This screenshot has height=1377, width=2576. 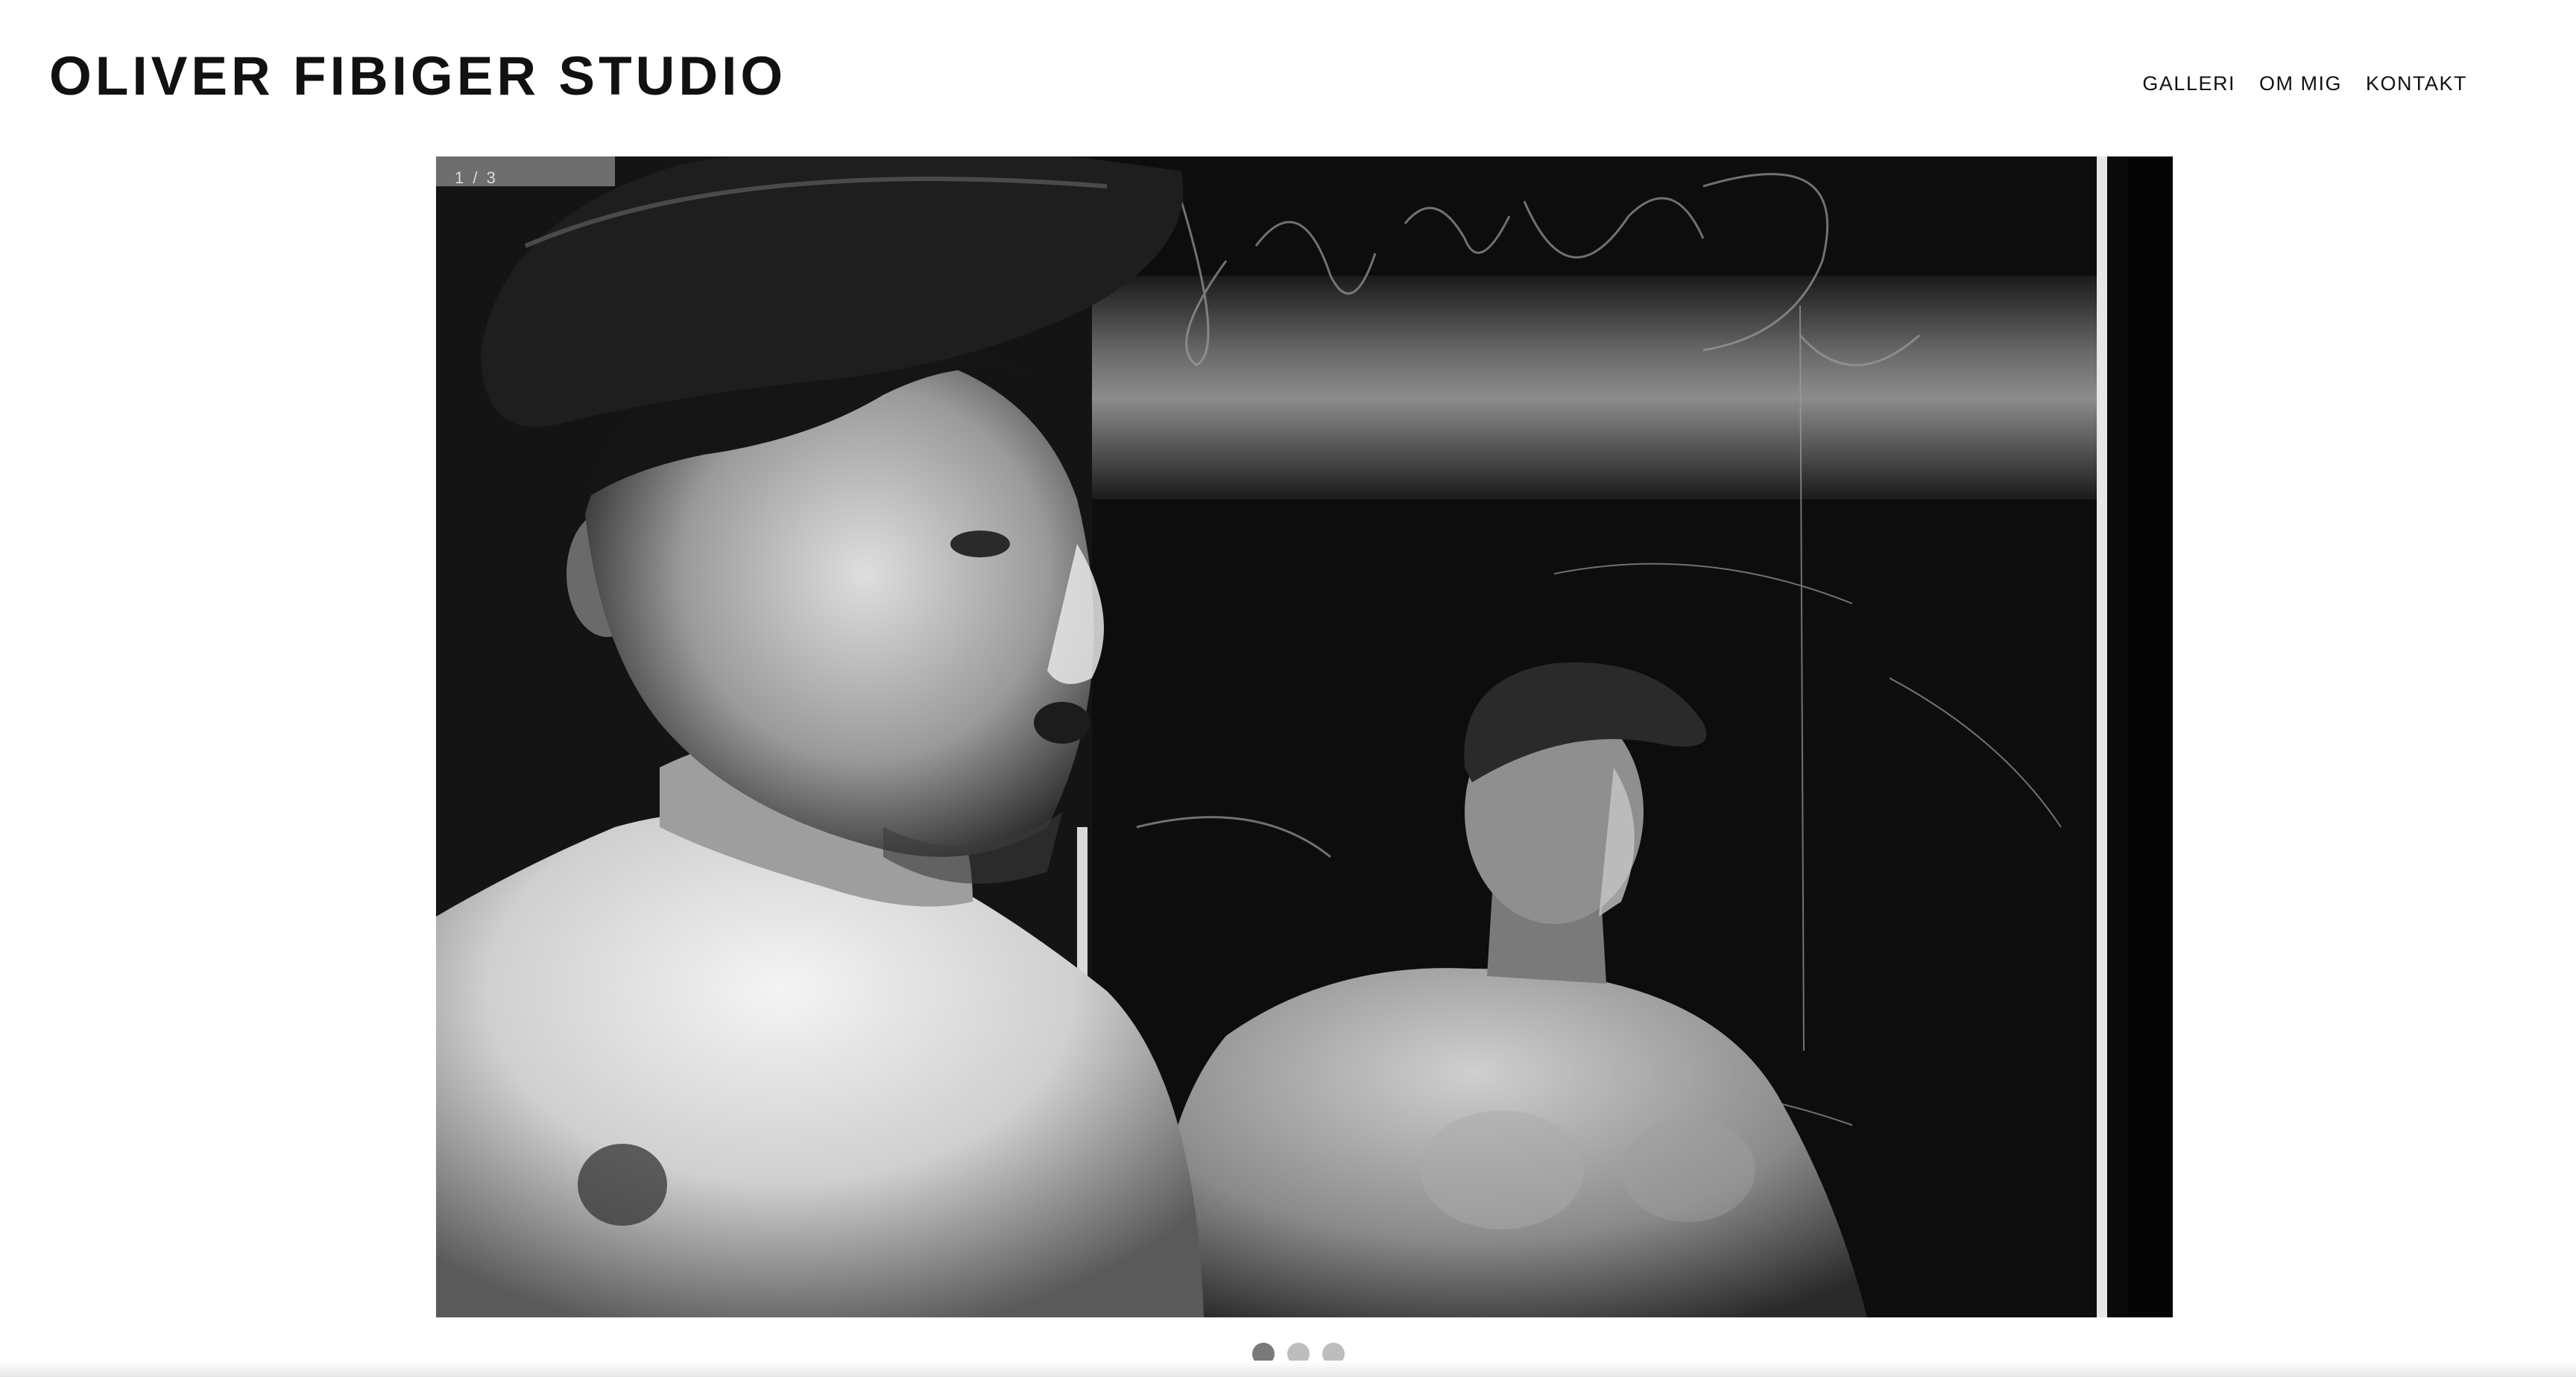 What do you see at coordinates (2416, 83) in the screenshot?
I see `nav-item-kontakt: KONTAKT` at bounding box center [2416, 83].